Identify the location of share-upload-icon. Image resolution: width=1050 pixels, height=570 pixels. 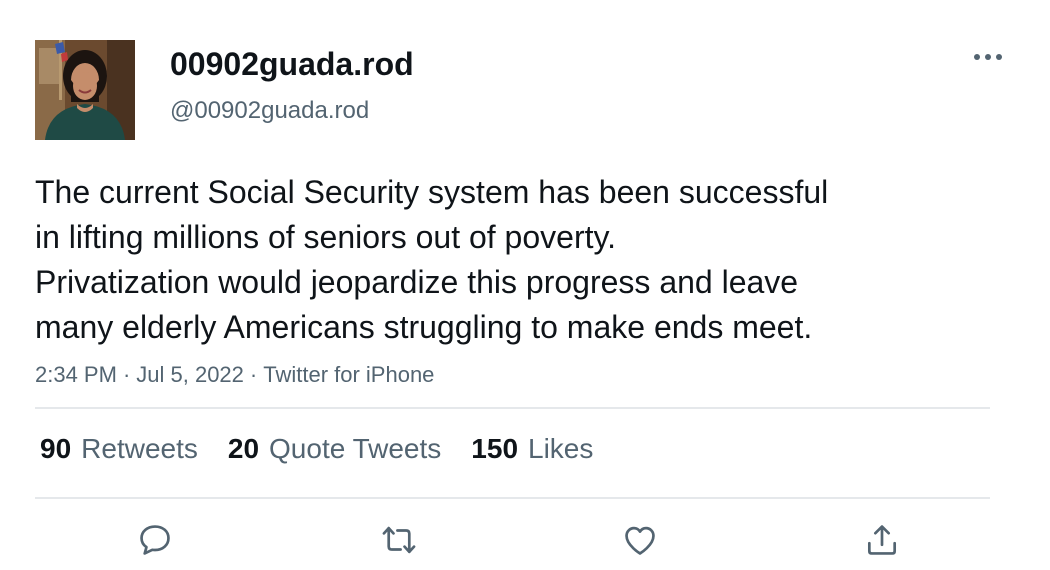
(882, 540).